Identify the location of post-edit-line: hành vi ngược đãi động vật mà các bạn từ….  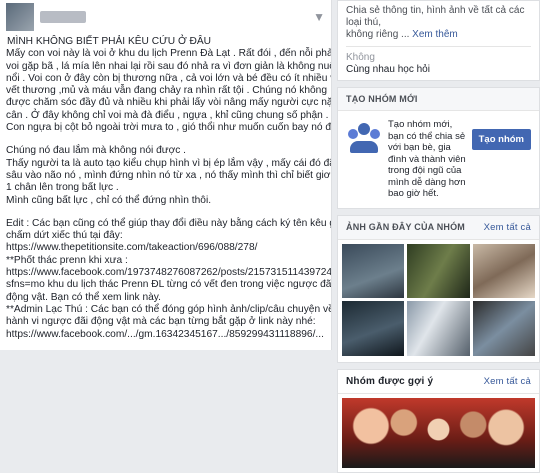
(161, 322).